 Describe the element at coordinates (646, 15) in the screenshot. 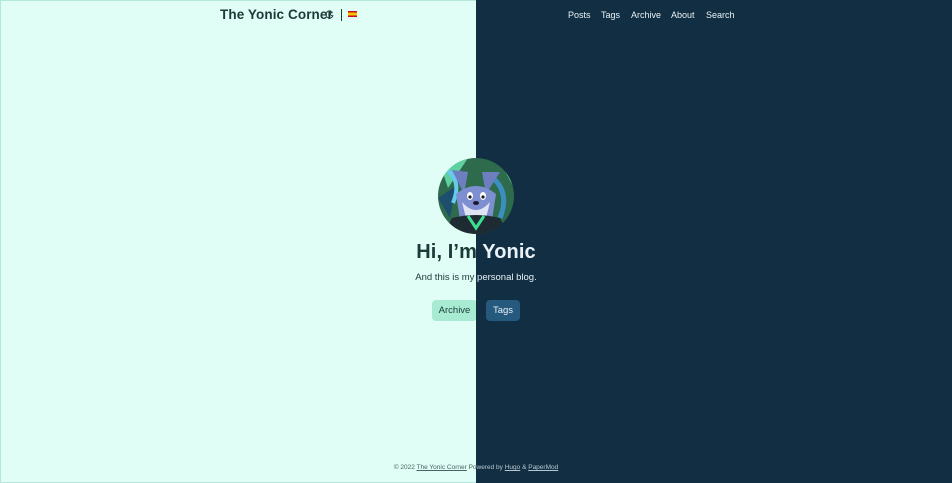

I see `nav-archive: Archive` at that location.